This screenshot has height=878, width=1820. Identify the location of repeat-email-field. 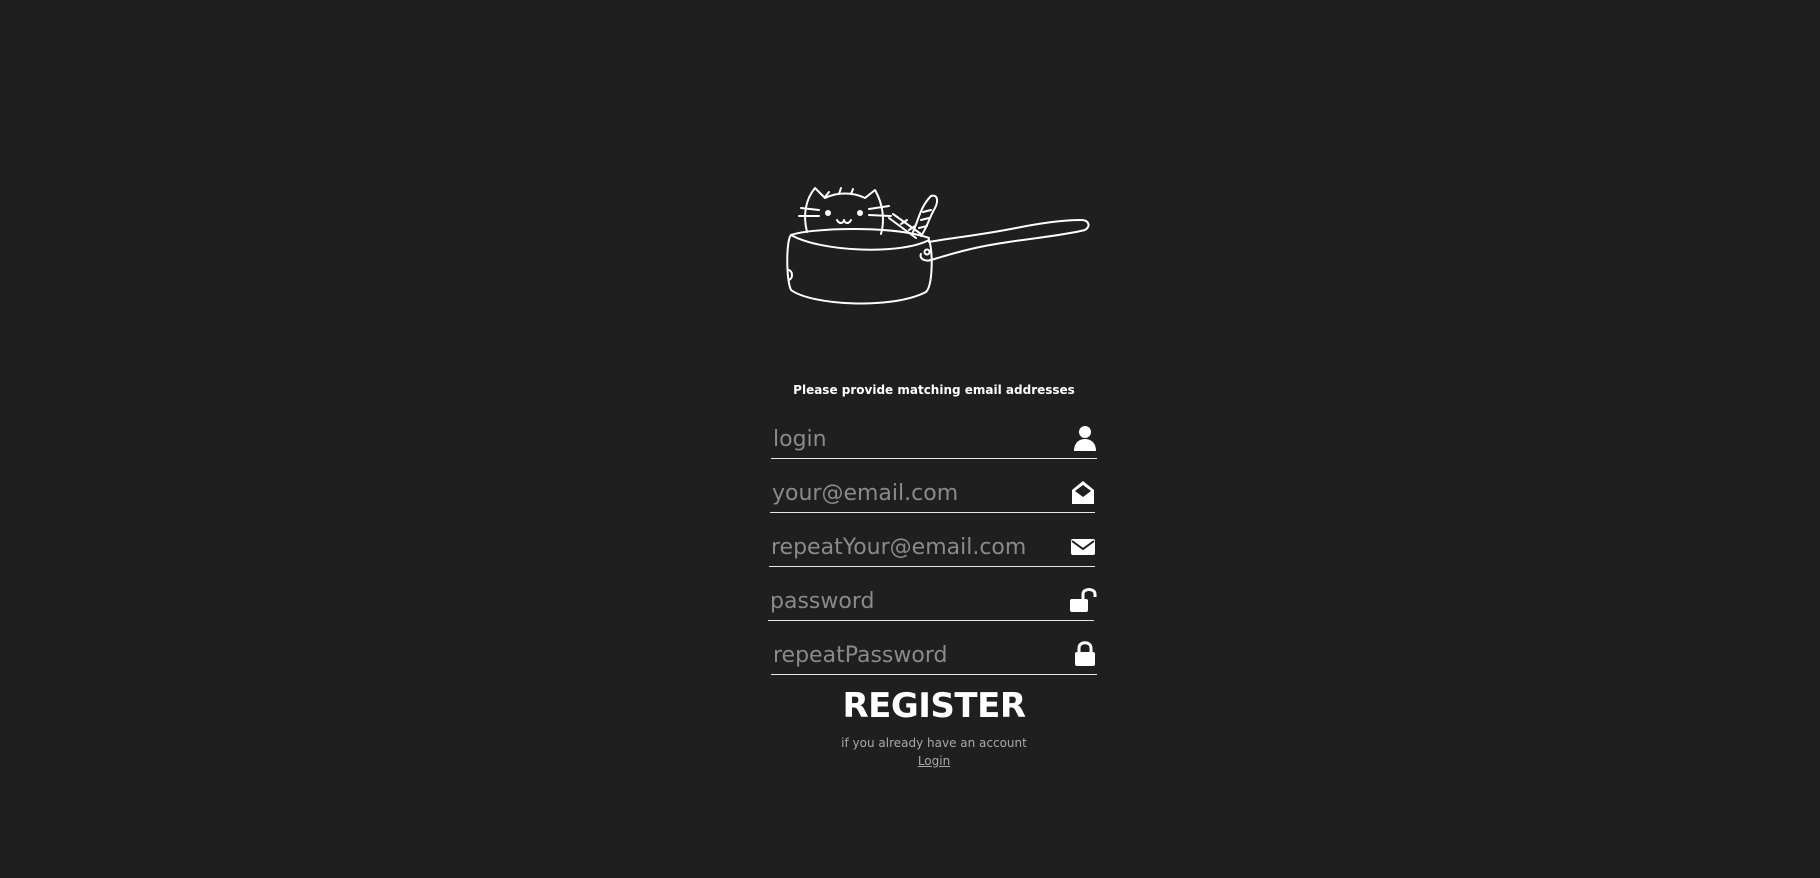
(932, 546).